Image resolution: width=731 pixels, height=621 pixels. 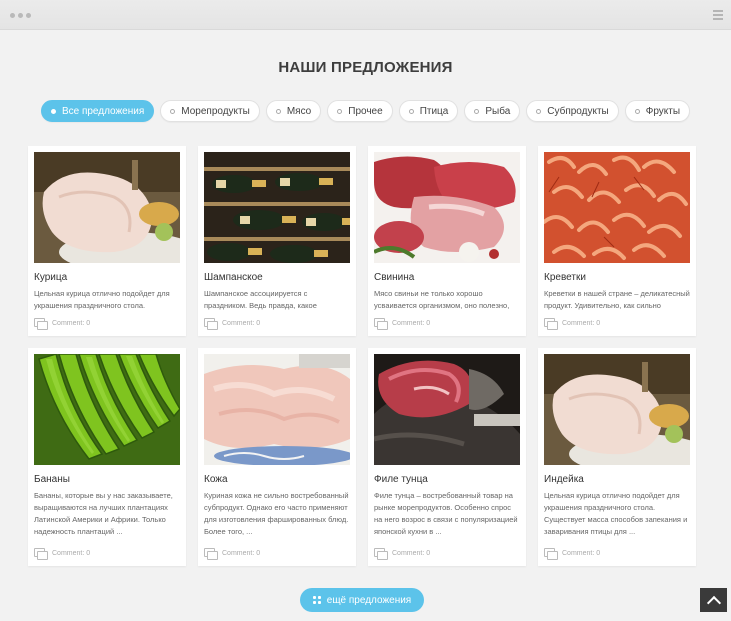 I want to click on raw-turkey-image, so click(x=617, y=409).